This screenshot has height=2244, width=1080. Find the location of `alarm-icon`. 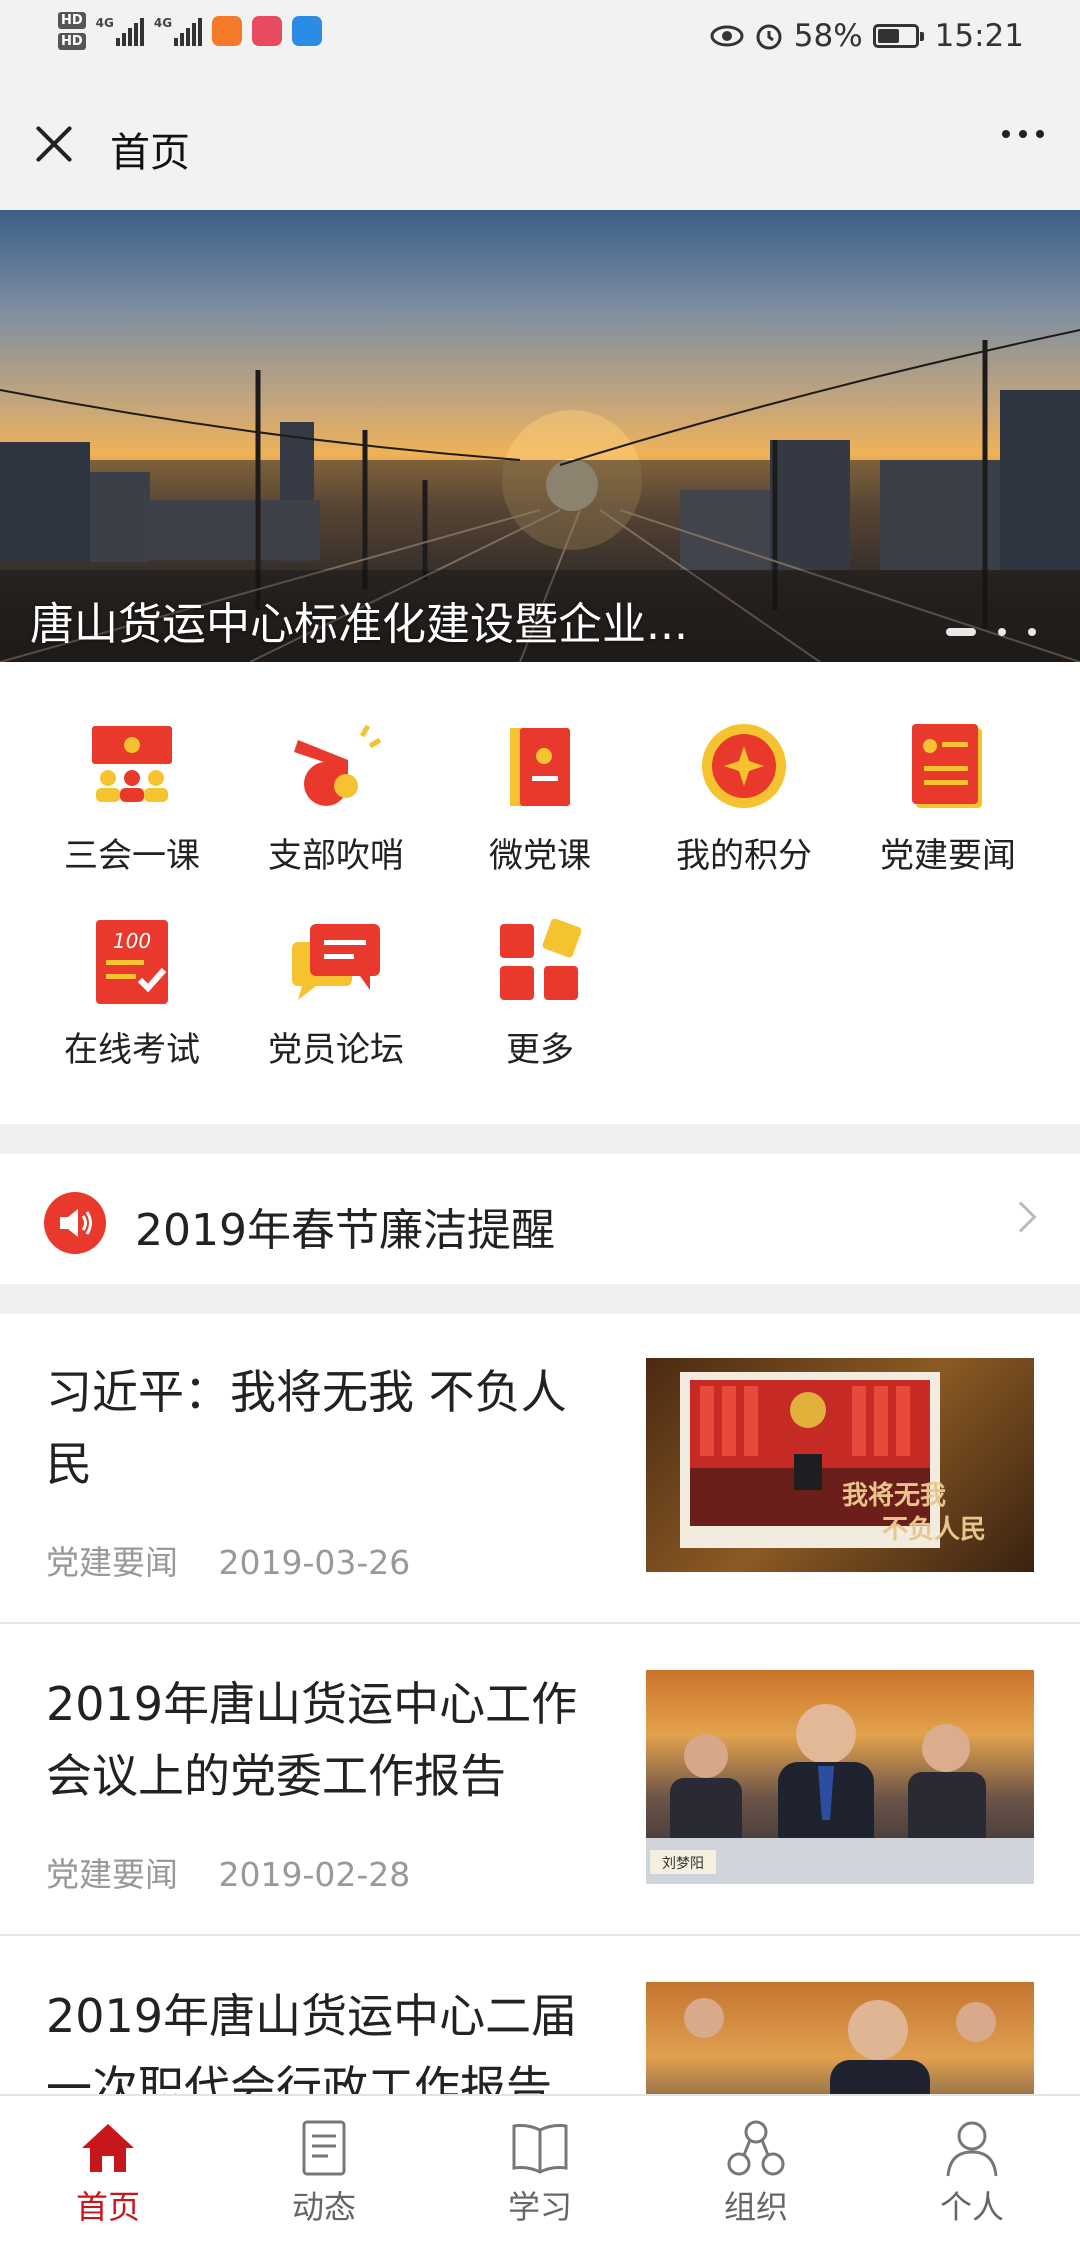

alarm-icon is located at coordinates (769, 37).